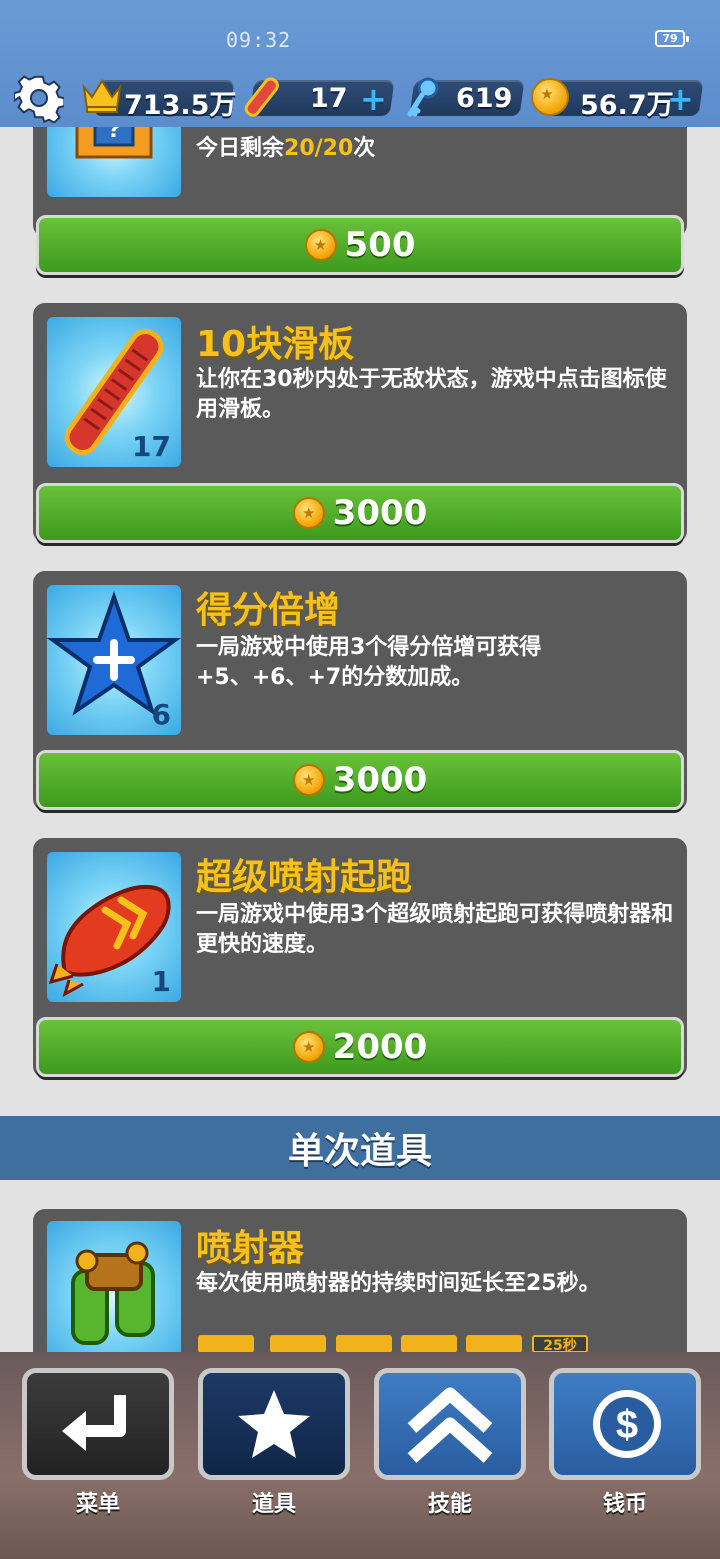 Image resolution: width=720 pixels, height=1559 pixels. Describe the element at coordinates (250, 1248) in the screenshot. I see `jetpack-title: 喷射器` at that location.